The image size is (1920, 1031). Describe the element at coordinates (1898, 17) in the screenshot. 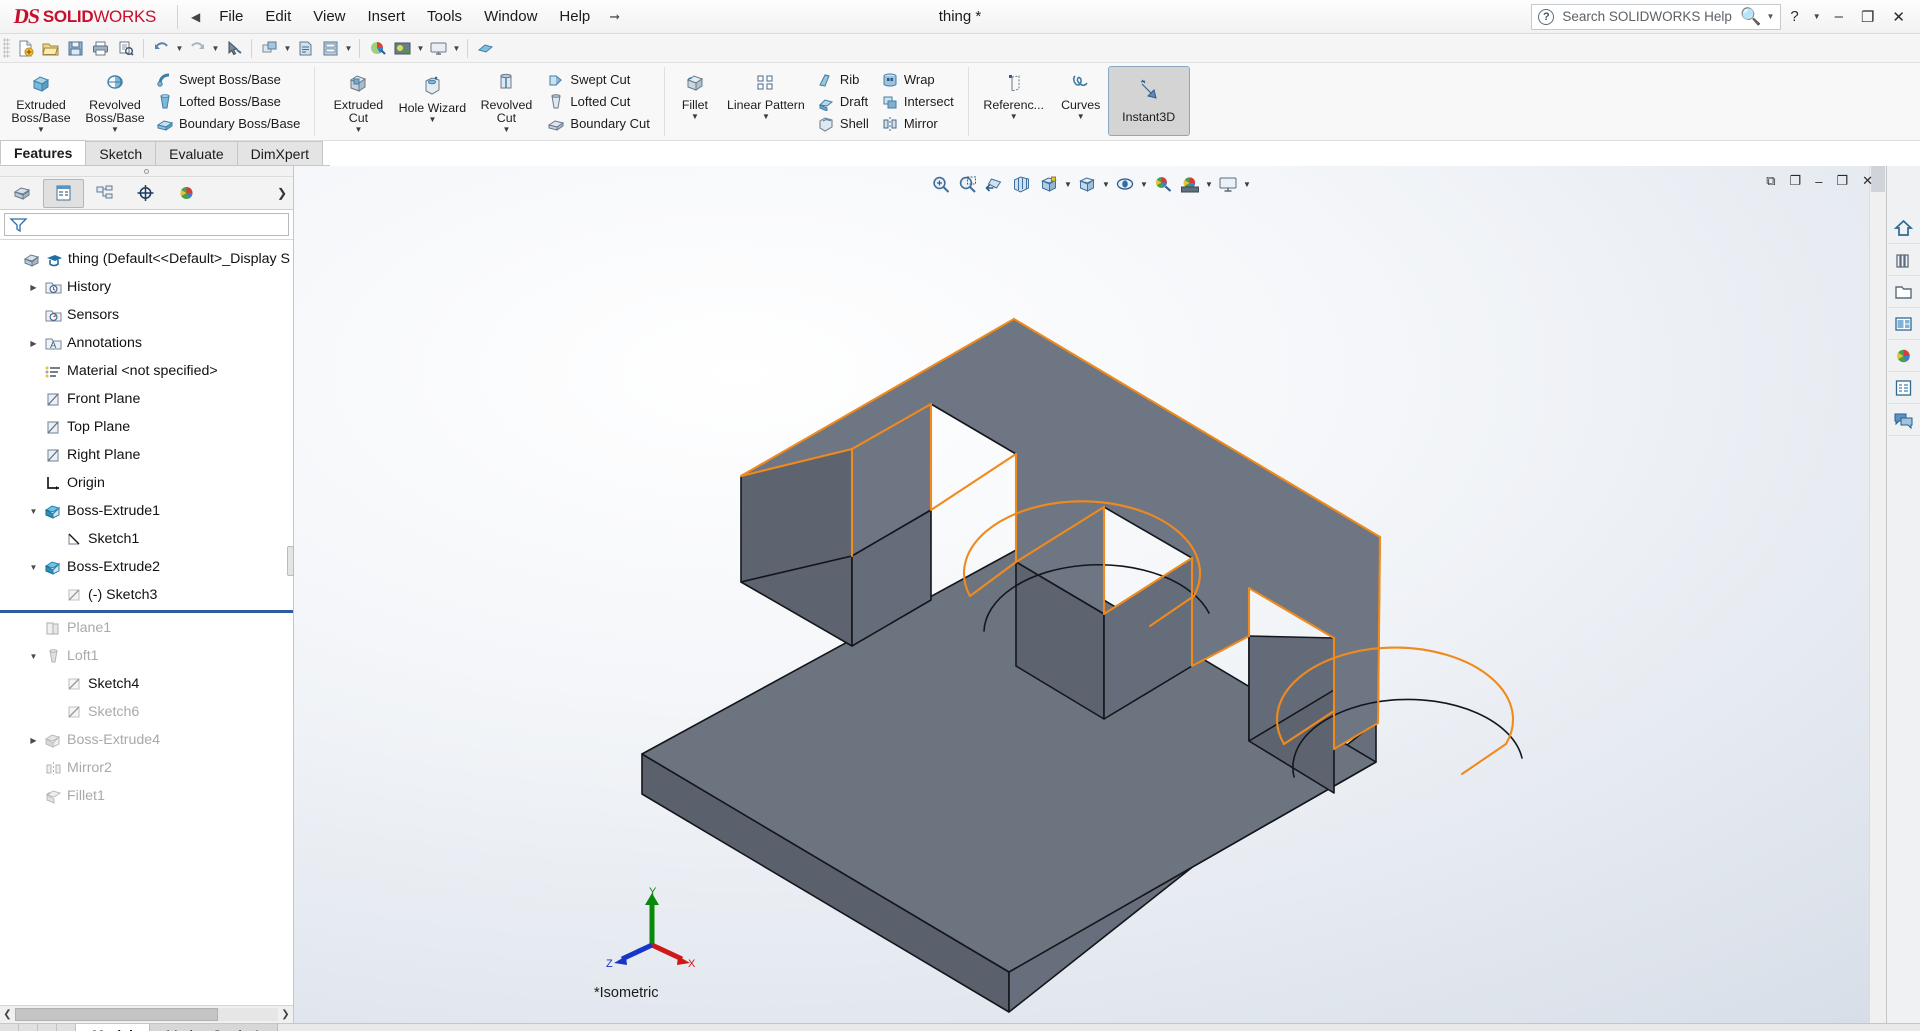

I see `close-button: ✕` at that location.